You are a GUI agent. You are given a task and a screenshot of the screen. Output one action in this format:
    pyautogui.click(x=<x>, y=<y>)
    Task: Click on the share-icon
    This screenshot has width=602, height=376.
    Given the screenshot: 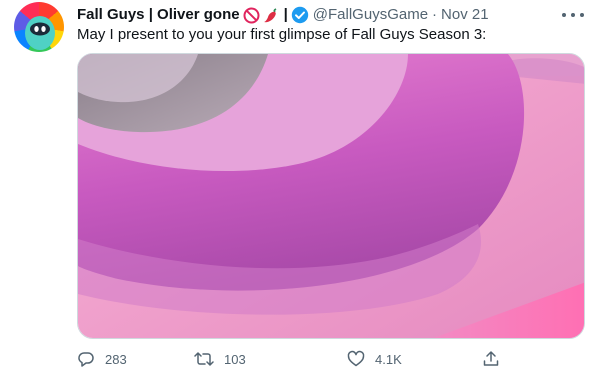 What is the action you would take?
    pyautogui.click(x=491, y=358)
    